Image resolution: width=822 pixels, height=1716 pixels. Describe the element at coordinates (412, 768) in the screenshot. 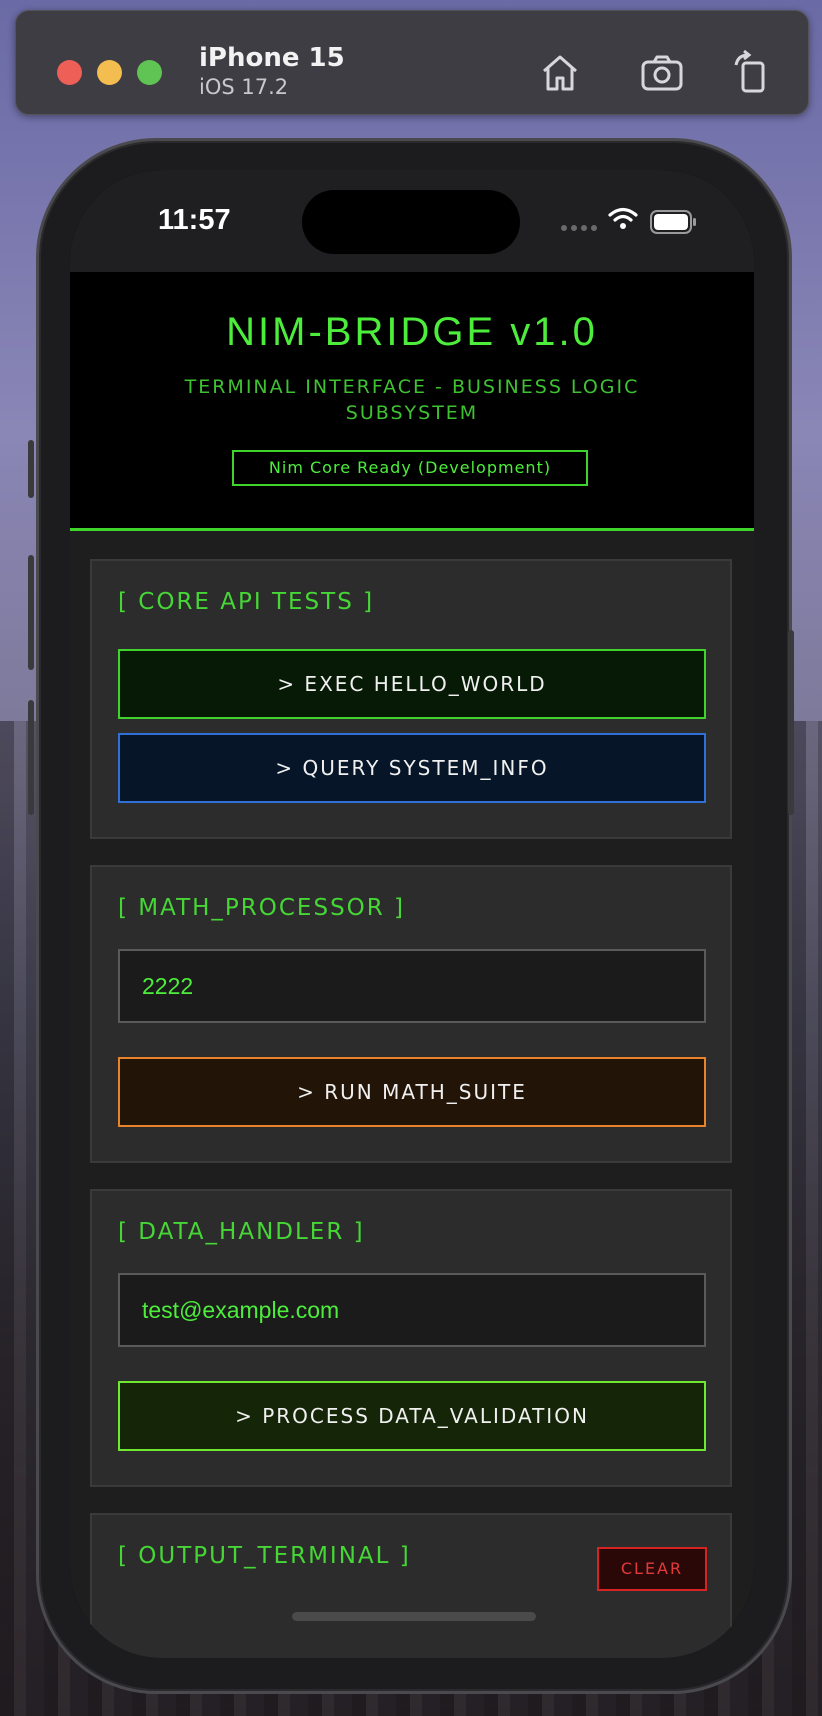

I see `query-system-info-button: > QUERY SYSTEM_INFO` at that location.